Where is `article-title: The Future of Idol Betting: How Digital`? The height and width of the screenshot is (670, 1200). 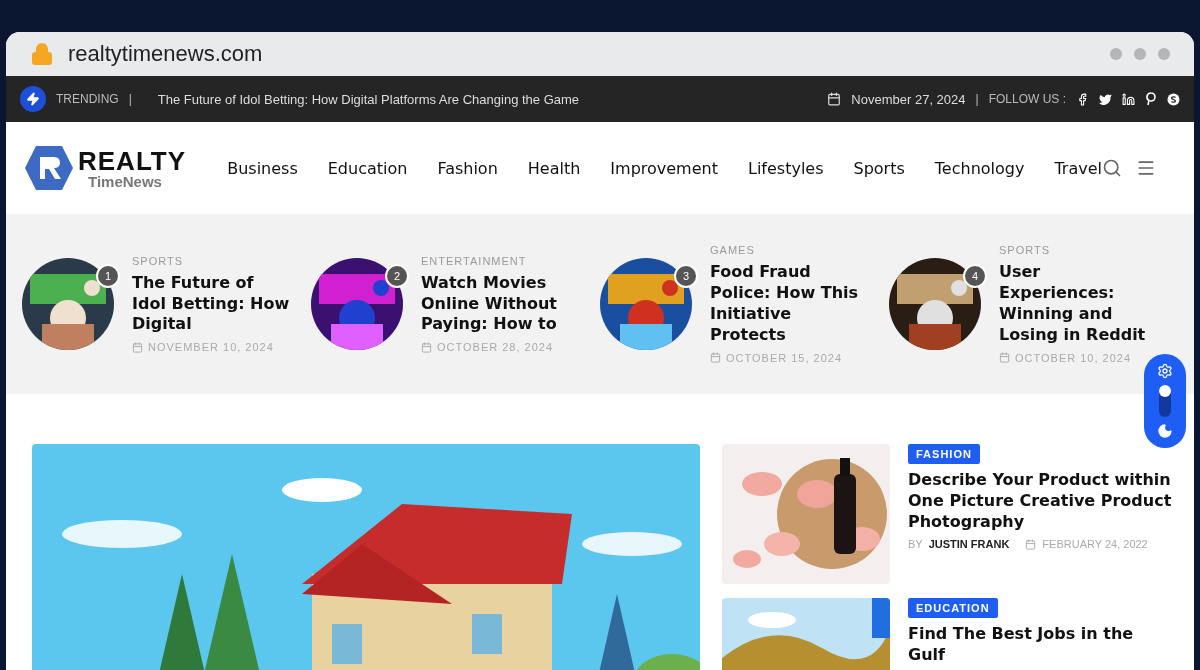
article-title: The Future of Idol Betting: How Digital is located at coordinates (212, 304).